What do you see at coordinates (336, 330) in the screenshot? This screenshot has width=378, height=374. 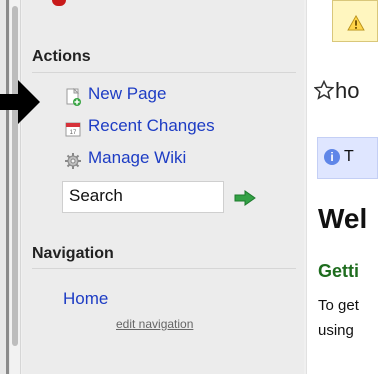 I see `paragraph-line-2: using` at bounding box center [336, 330].